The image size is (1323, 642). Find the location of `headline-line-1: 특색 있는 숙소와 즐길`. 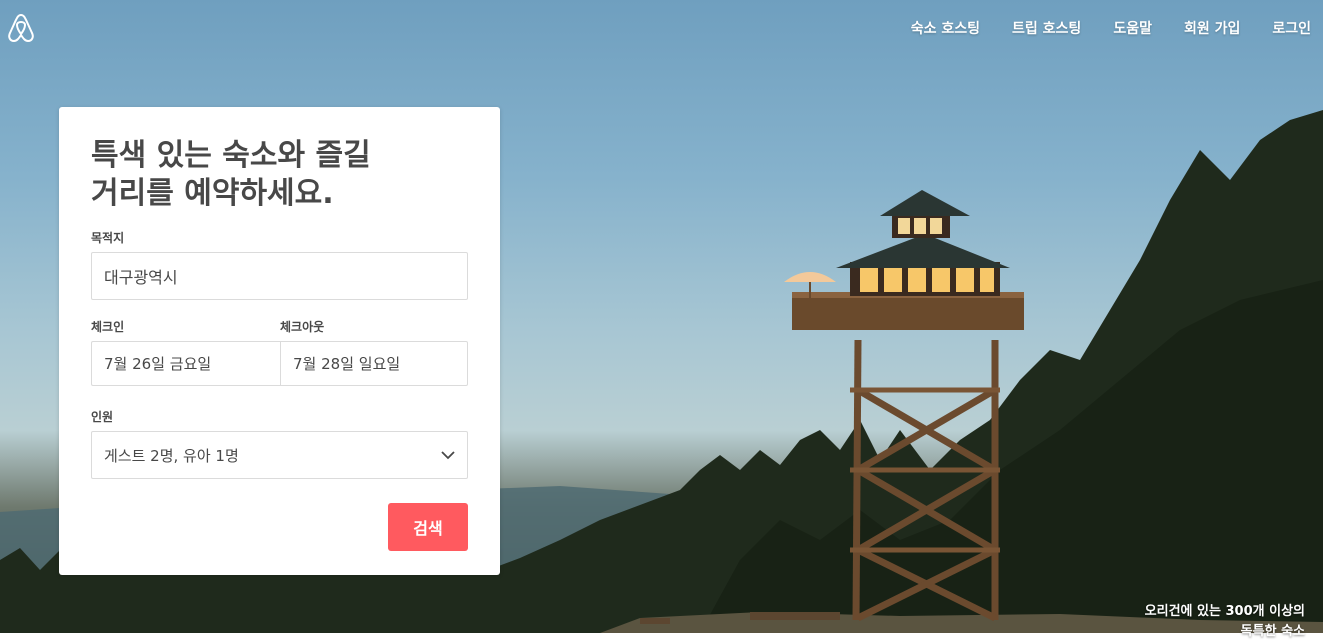

headline-line-1: 특색 있는 숙소와 즐길 is located at coordinates (231, 155).